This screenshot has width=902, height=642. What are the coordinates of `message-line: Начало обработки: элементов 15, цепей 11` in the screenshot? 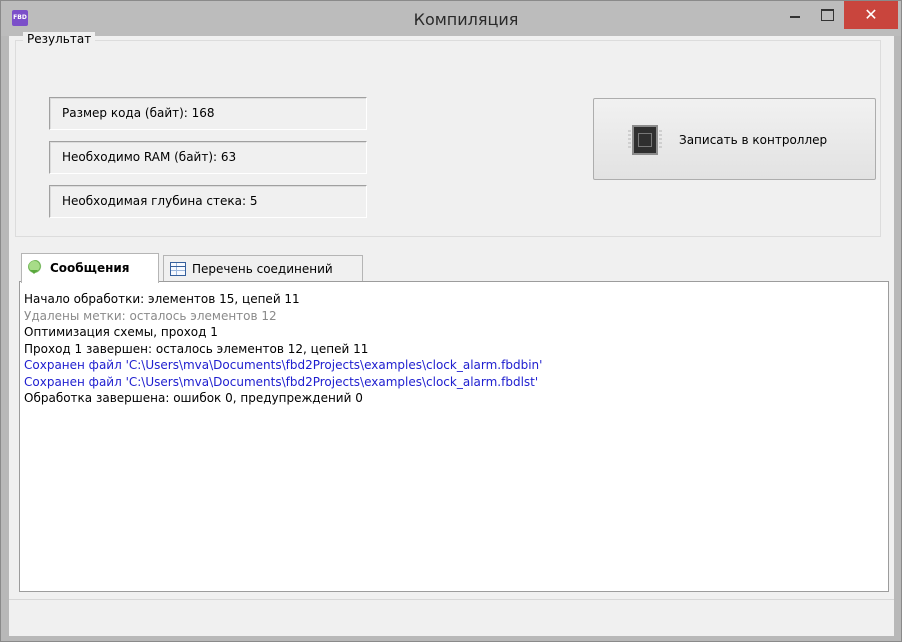 It's located at (162, 299).